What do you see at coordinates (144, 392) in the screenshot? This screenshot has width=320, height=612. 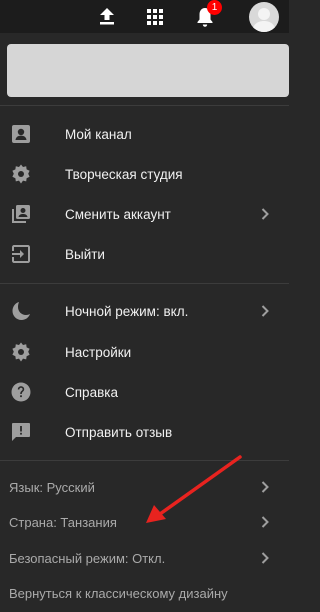 I see `menu-item-help: Справка` at bounding box center [144, 392].